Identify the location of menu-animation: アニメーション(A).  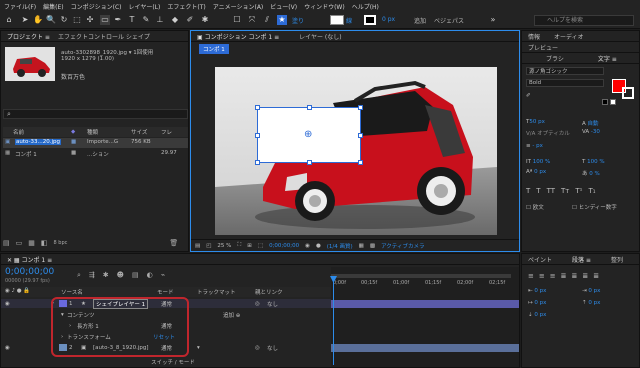
(238, 6).